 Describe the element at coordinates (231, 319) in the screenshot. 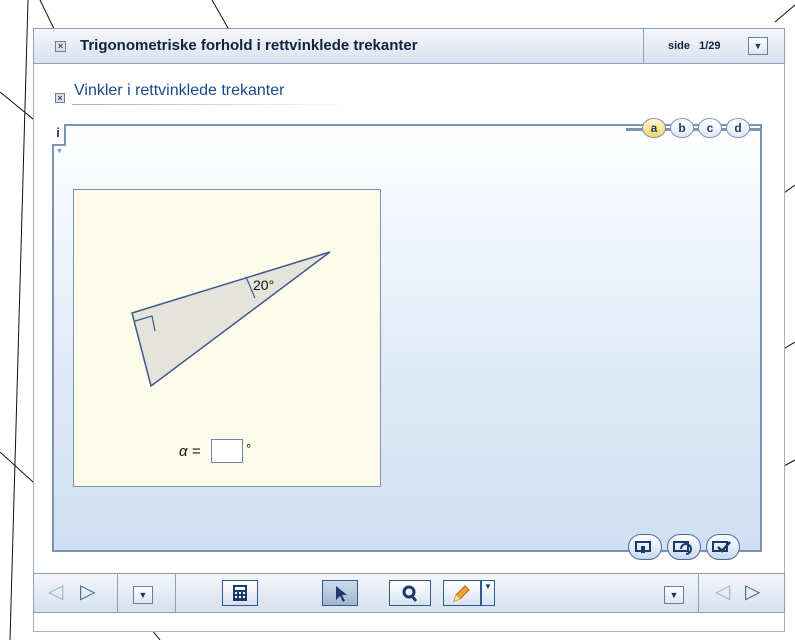

I see `triangle-shape` at that location.